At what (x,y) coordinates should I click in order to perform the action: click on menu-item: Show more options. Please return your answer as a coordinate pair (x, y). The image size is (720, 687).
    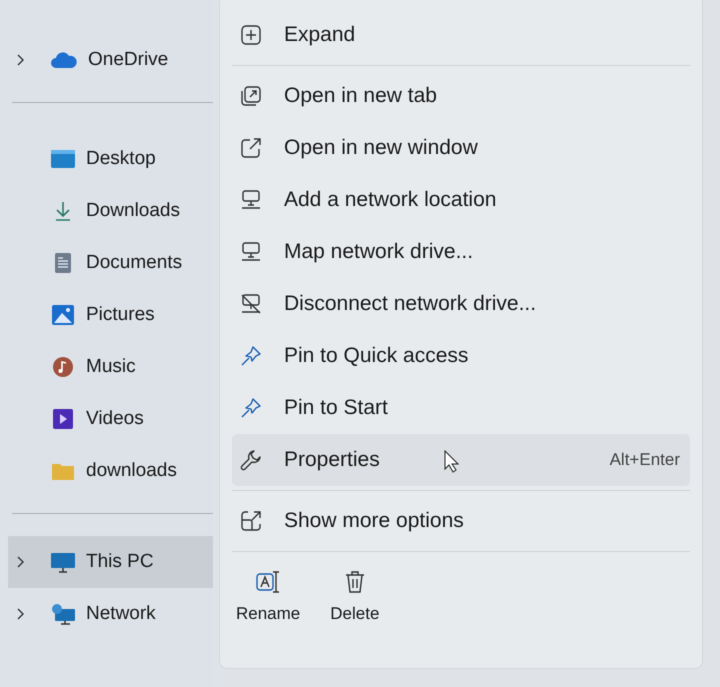
    Looking at the image, I should click on (461, 521).